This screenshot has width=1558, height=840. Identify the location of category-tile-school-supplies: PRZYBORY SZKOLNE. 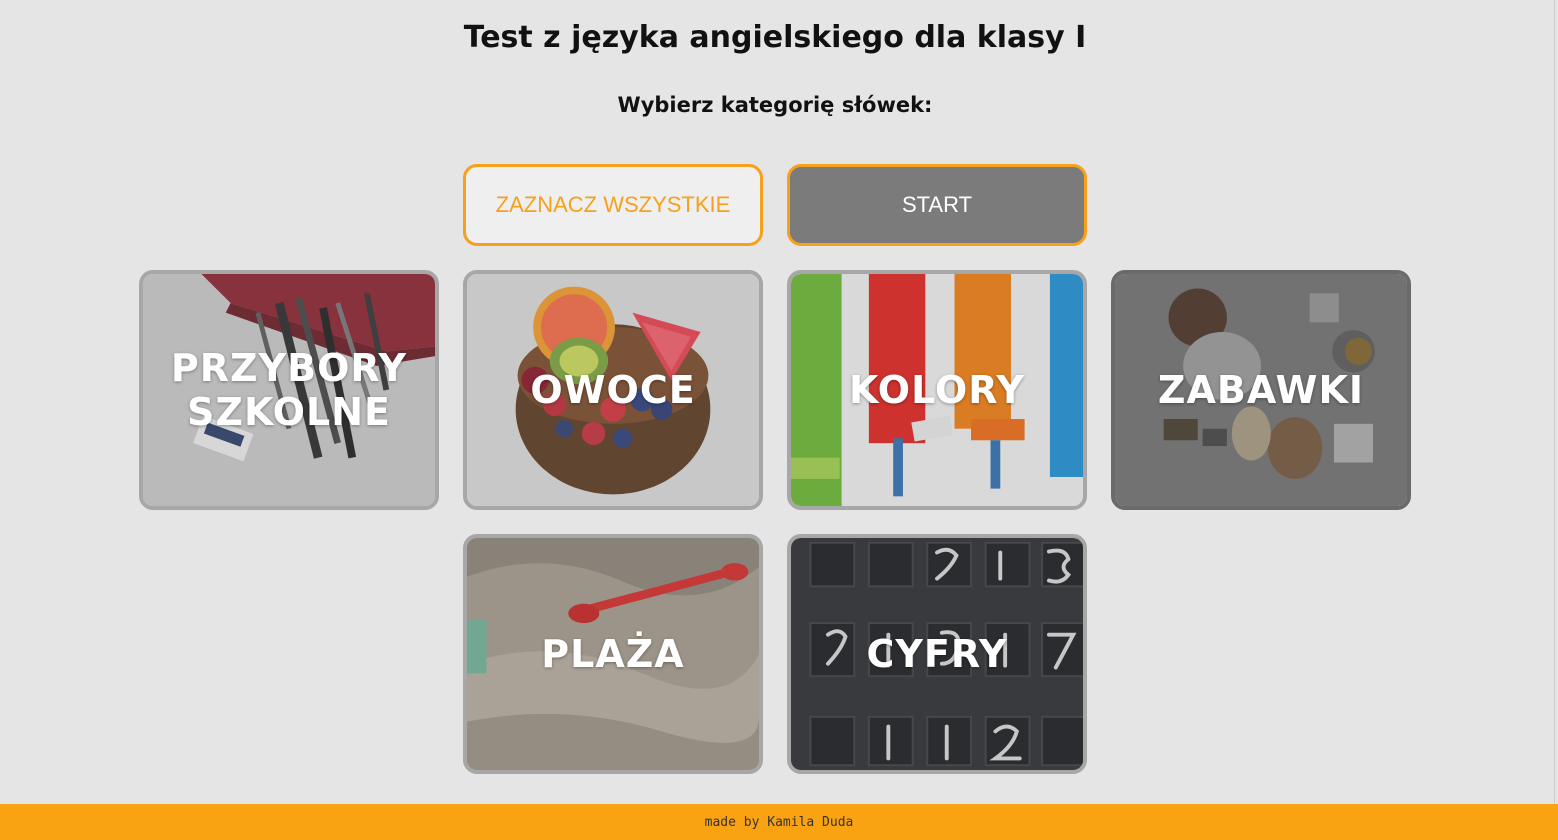
(289, 390).